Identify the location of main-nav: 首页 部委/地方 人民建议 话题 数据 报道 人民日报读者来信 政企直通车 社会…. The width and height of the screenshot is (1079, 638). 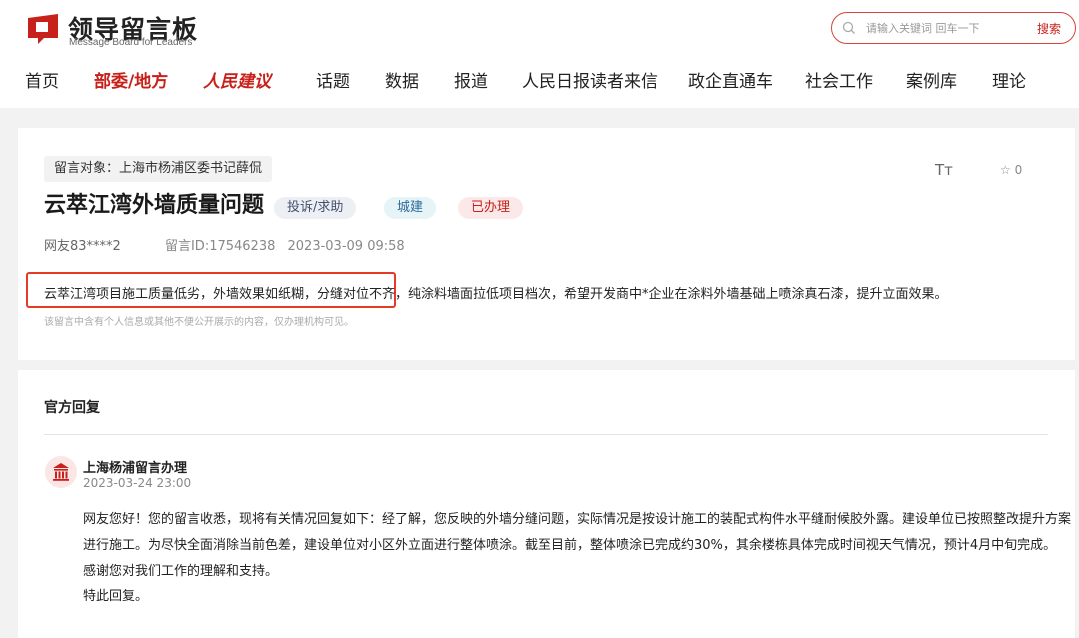
(539, 82).